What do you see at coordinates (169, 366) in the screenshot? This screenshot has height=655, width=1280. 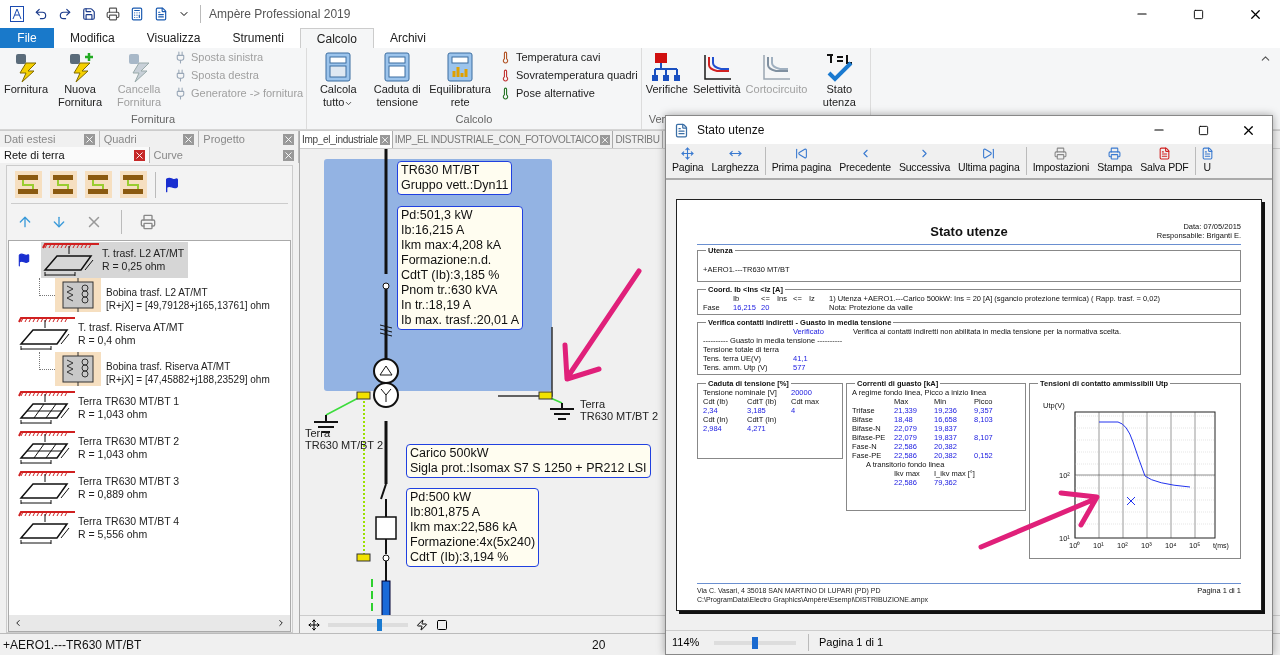 I see `tree-item-name: Bobina trasf. Riserva AT/MT` at bounding box center [169, 366].